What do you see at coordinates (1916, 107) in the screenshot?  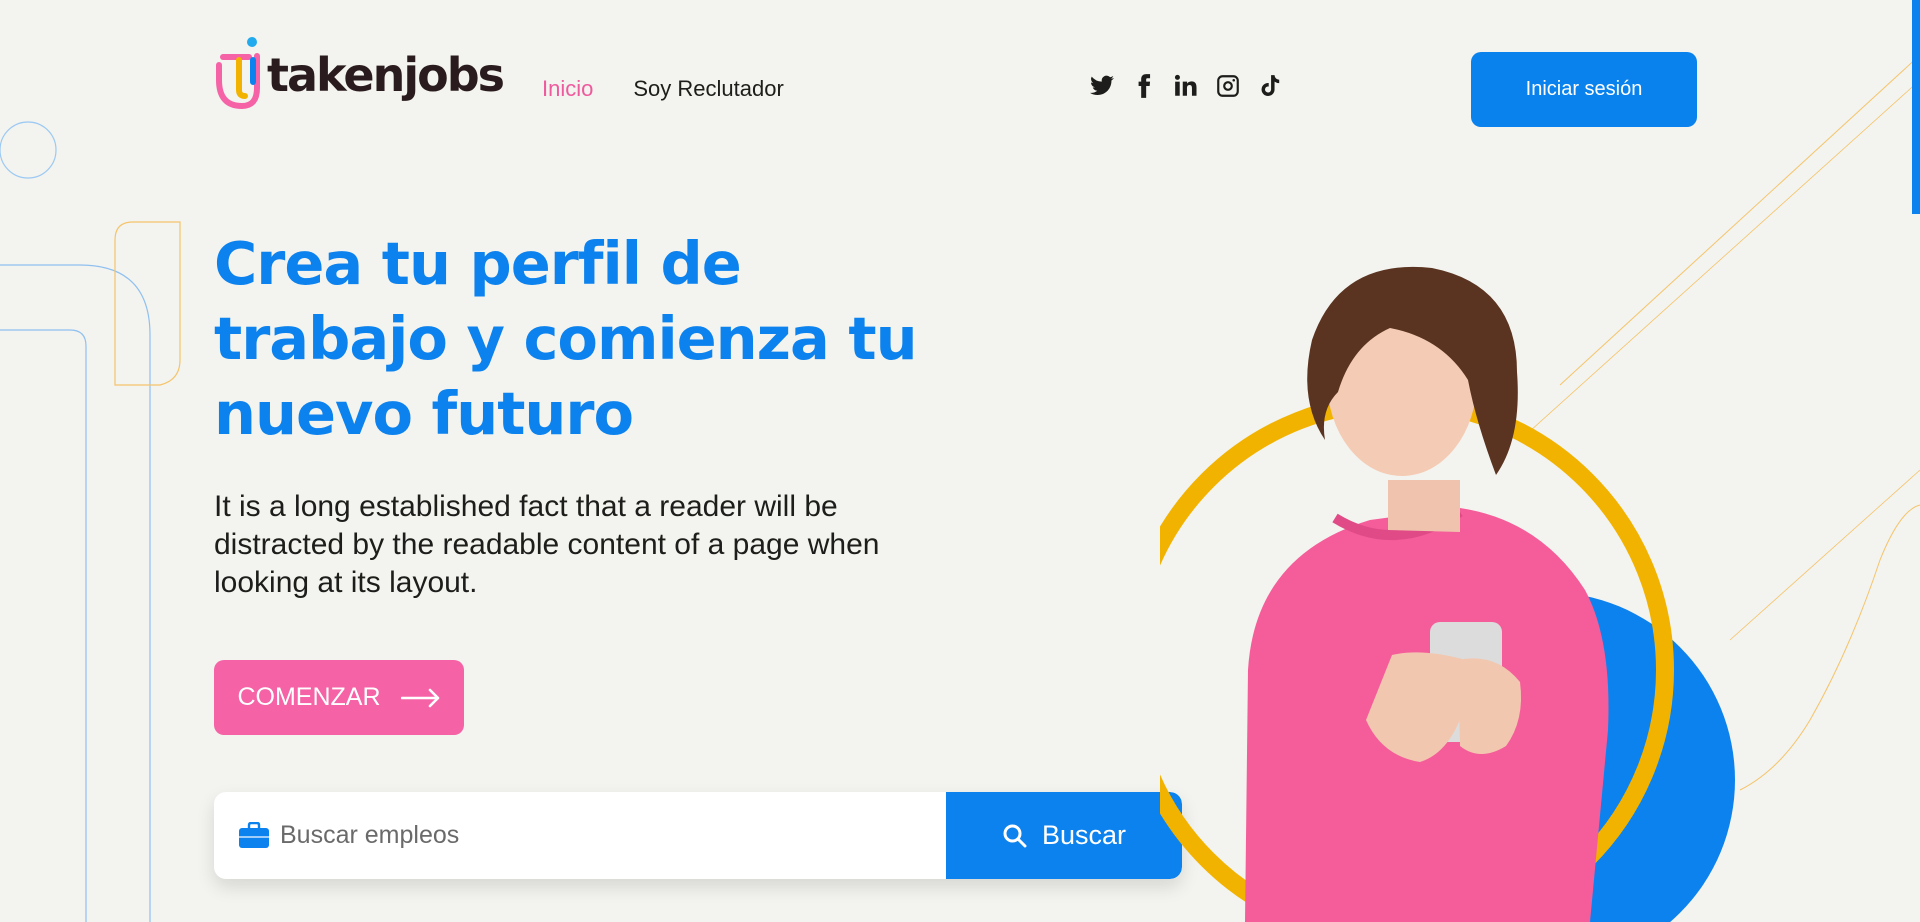 I see `scroll-indicator` at bounding box center [1916, 107].